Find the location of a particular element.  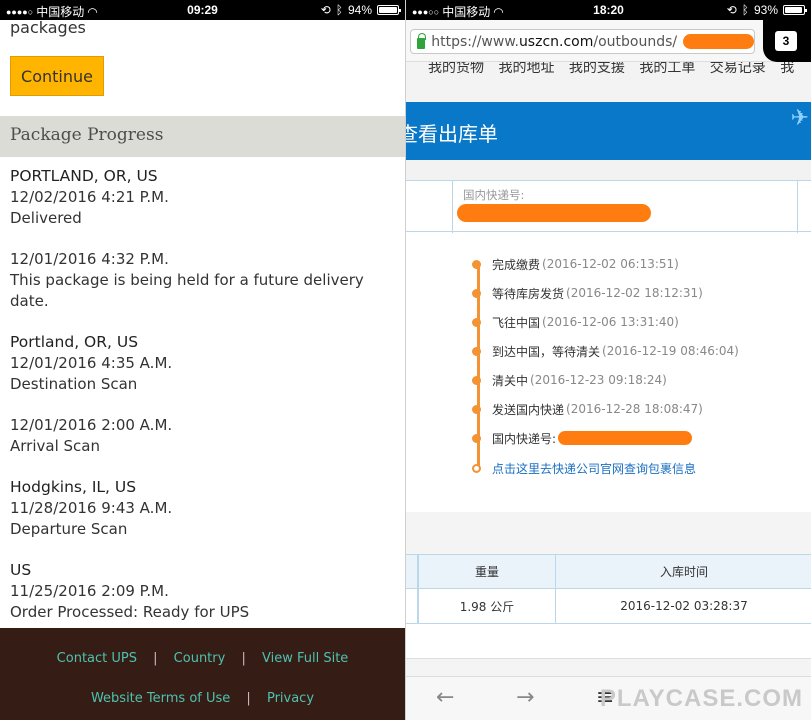

event-datetime: 12/01/2016 4:32 P.M. is located at coordinates (89, 259).